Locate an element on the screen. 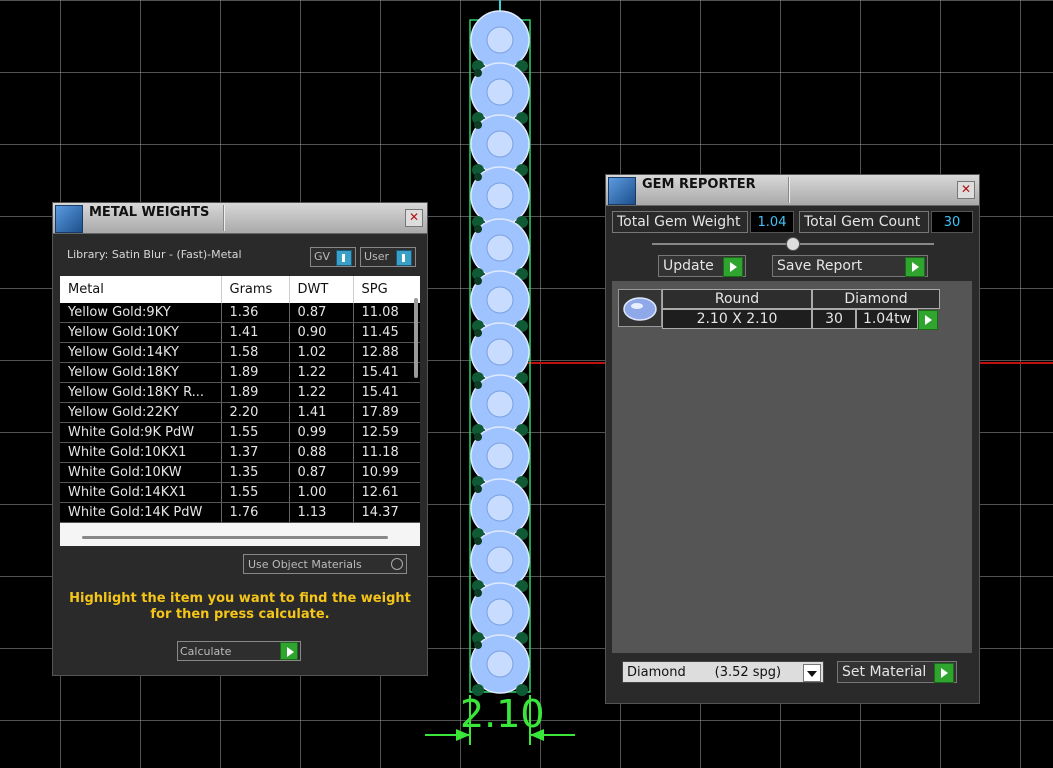 The image size is (1053, 768). column-header-spg: SPG is located at coordinates (386, 289).